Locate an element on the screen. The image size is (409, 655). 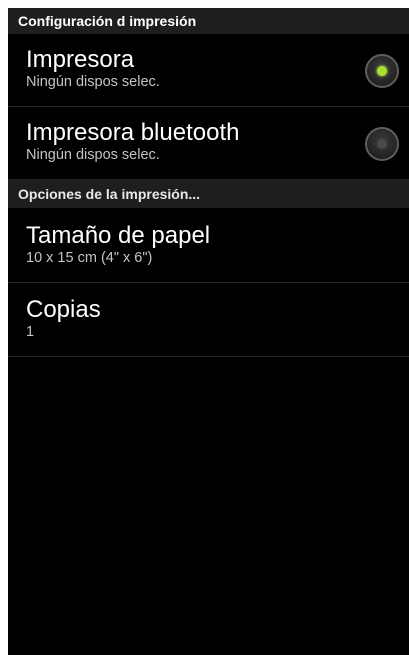
bluetooth-printer-option: Impresora bluetooth Ningún dispos selec. is located at coordinates (208, 143).